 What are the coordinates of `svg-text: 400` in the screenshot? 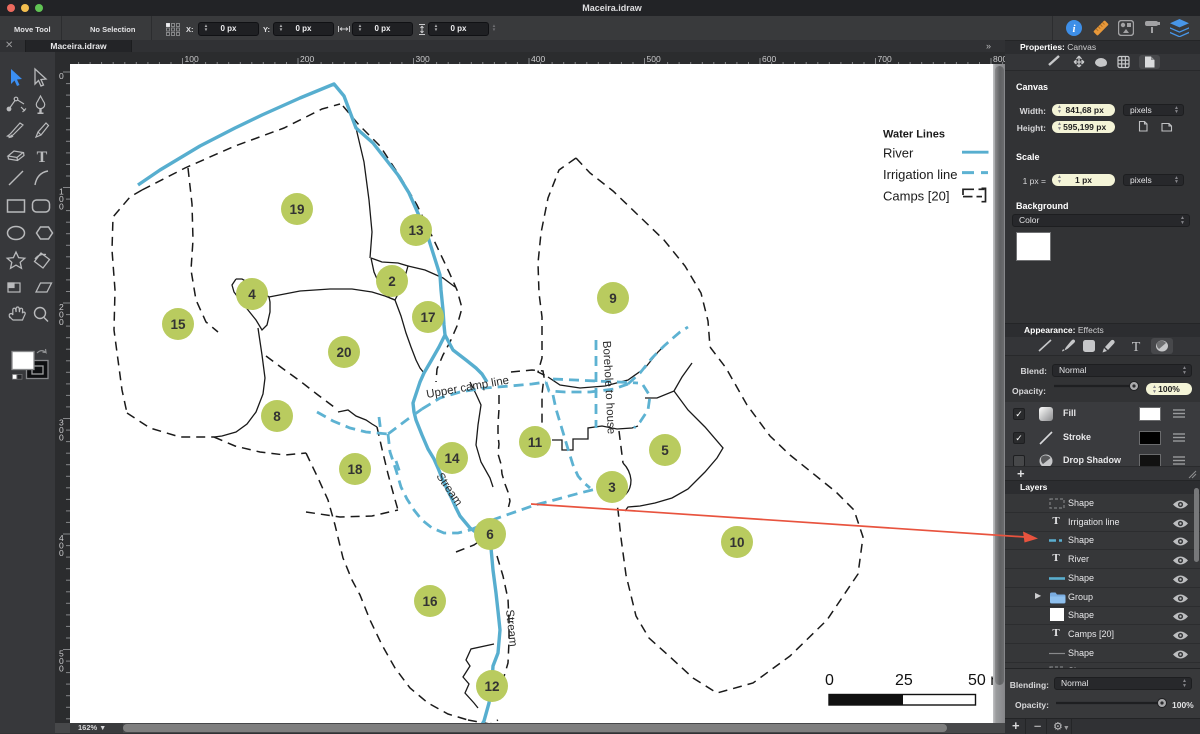 It's located at (538, 59).